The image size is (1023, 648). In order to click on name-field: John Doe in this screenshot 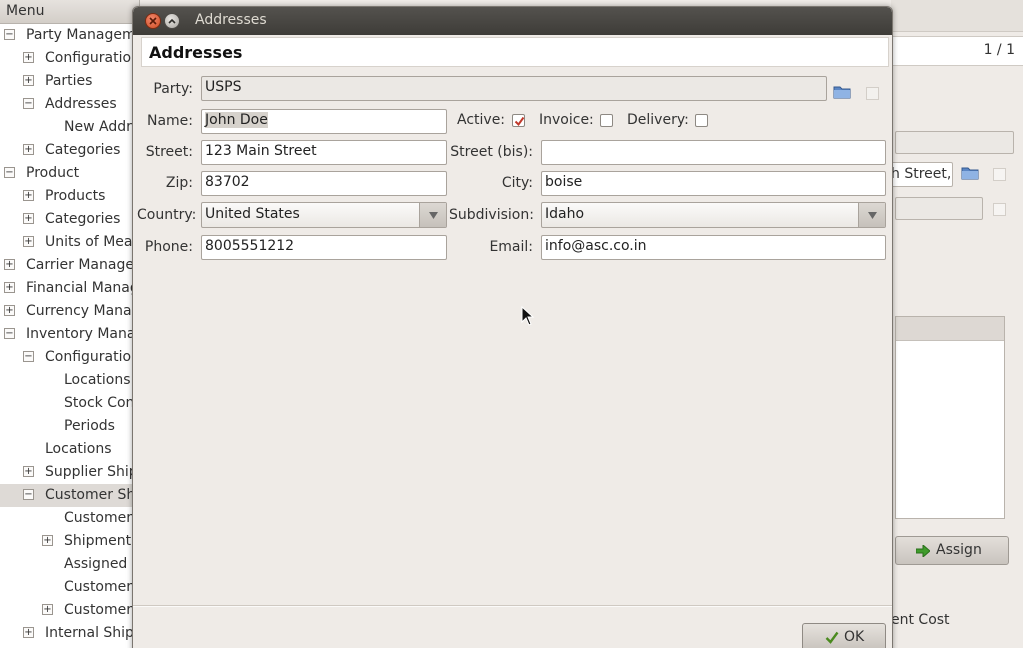, I will do `click(324, 121)`.